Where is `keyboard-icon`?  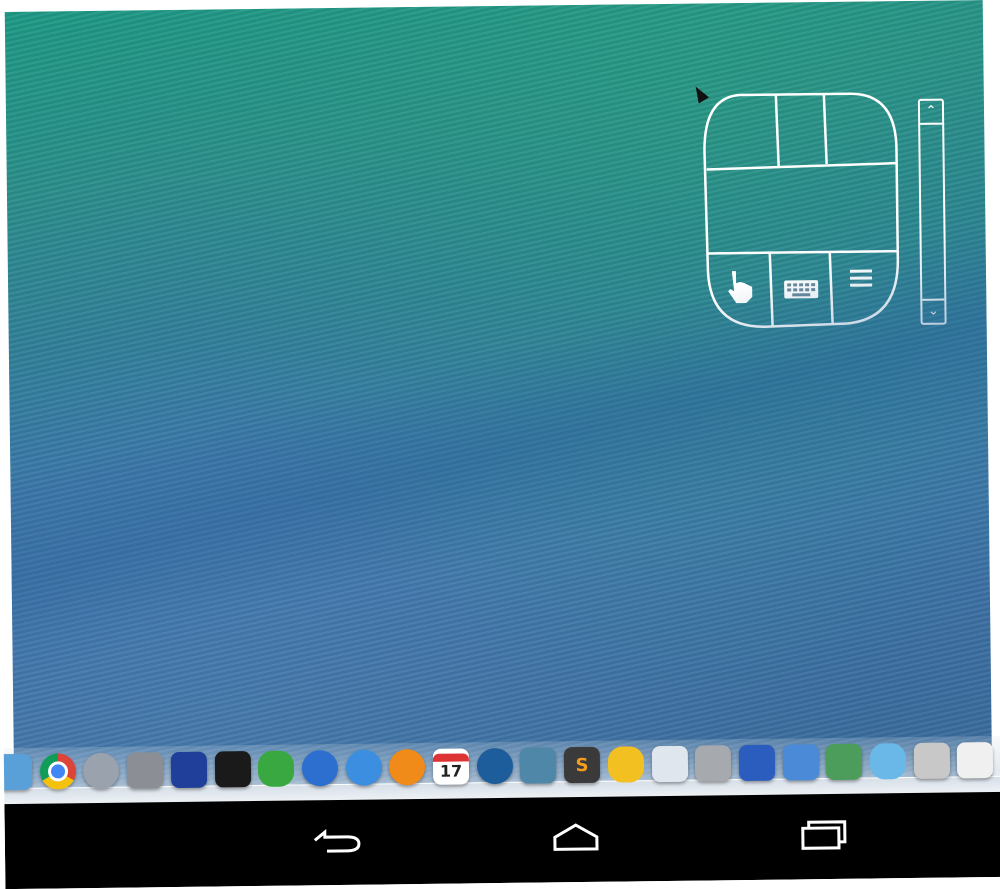
keyboard-icon is located at coordinates (801, 289).